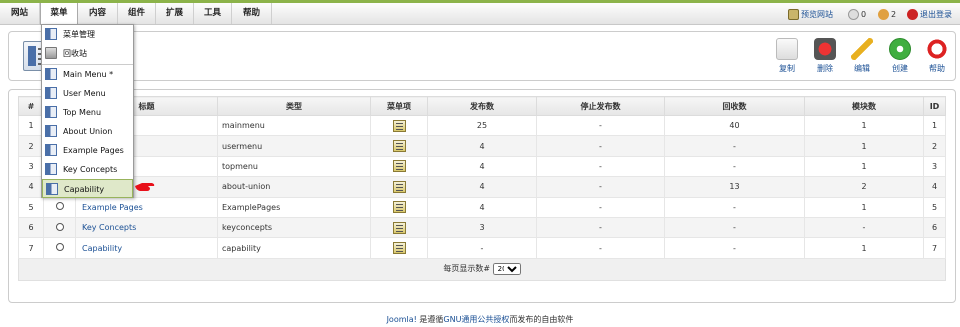 Image resolution: width=960 pixels, height=327 pixels. I want to click on delete-label: 删除, so click(825, 68).